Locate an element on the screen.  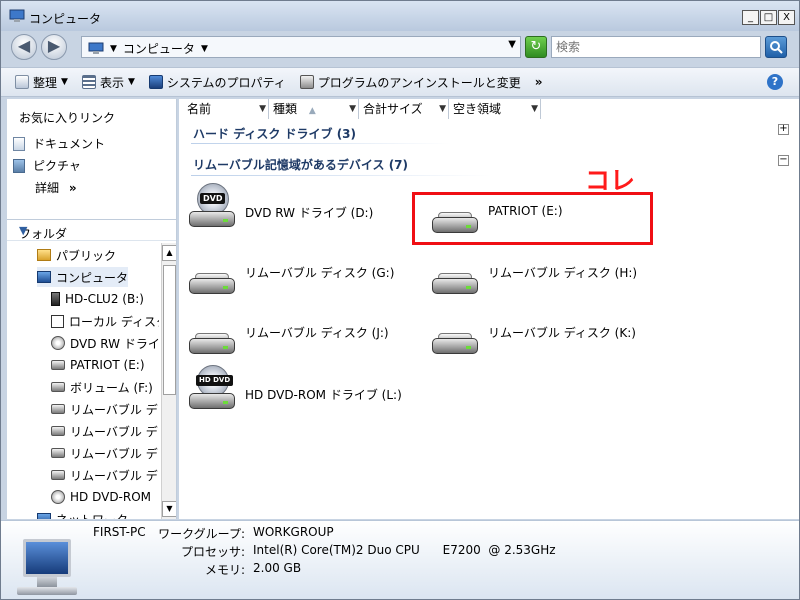
tree-item-hd-clu2: HD-CLU2 (B:) is located at coordinates (97, 299).